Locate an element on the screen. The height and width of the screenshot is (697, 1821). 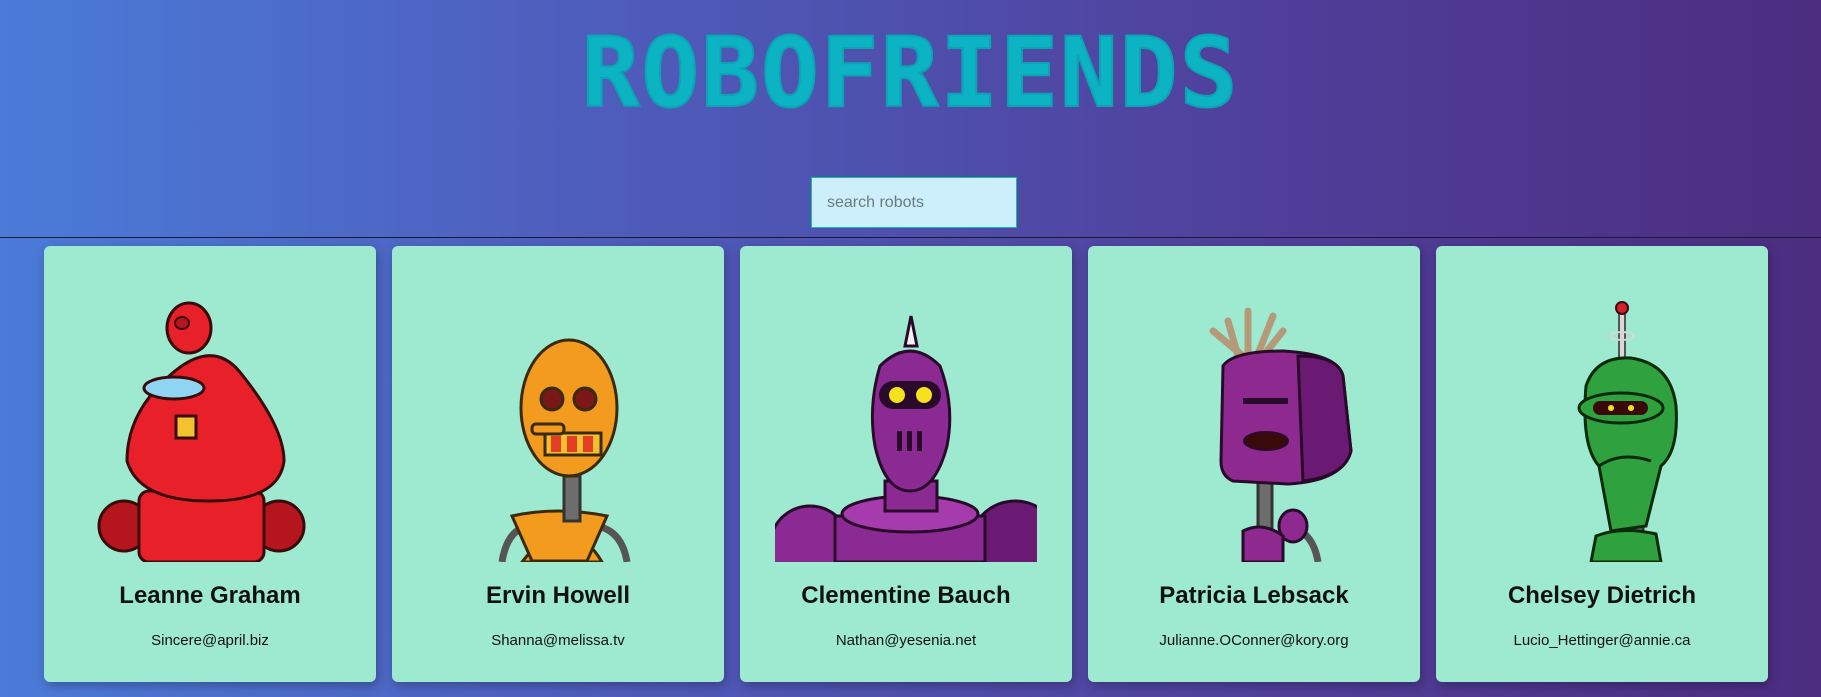
search-input is located at coordinates (914, 202).